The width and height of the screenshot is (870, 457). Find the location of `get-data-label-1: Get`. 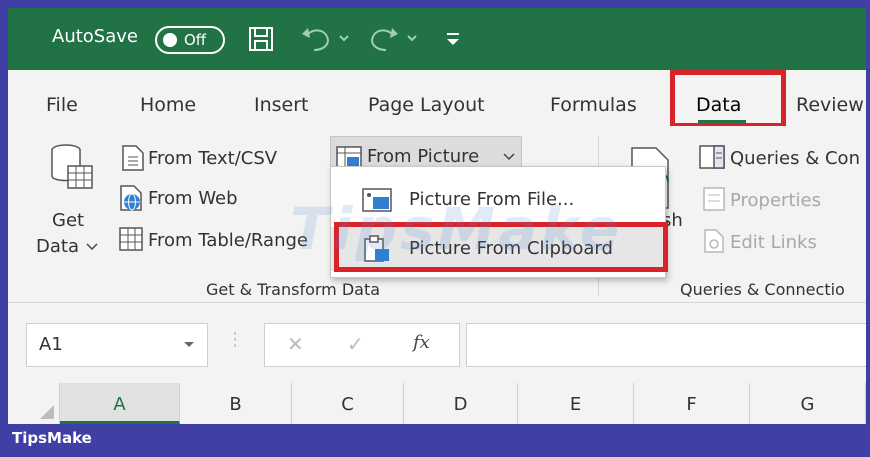

get-data-label-1: Get is located at coordinates (68, 220).